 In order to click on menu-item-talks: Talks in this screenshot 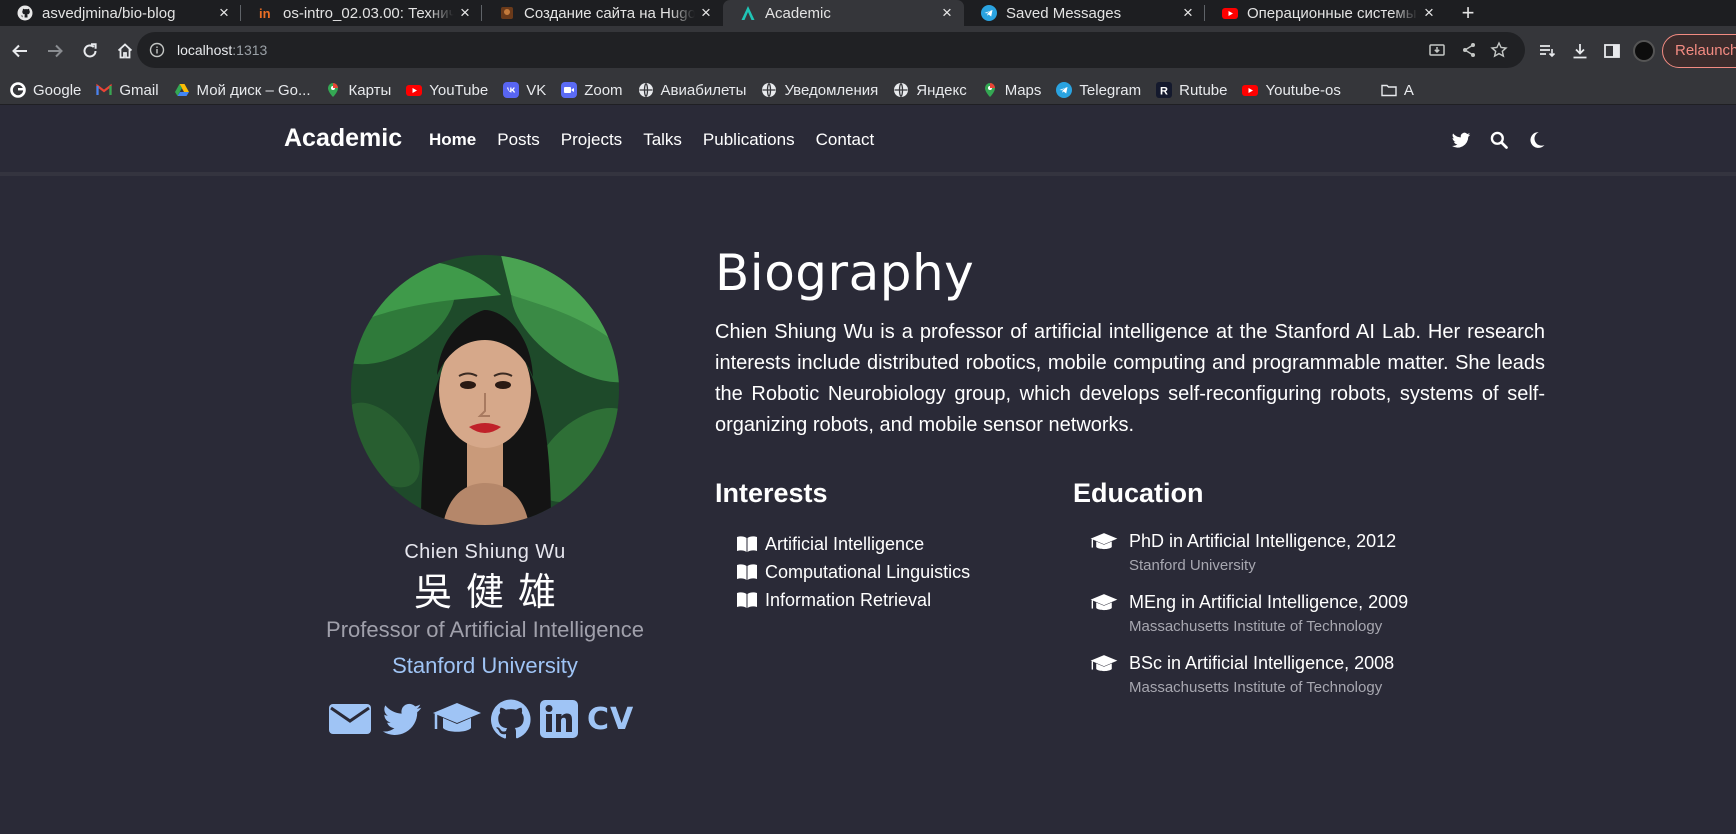, I will do `click(662, 140)`.